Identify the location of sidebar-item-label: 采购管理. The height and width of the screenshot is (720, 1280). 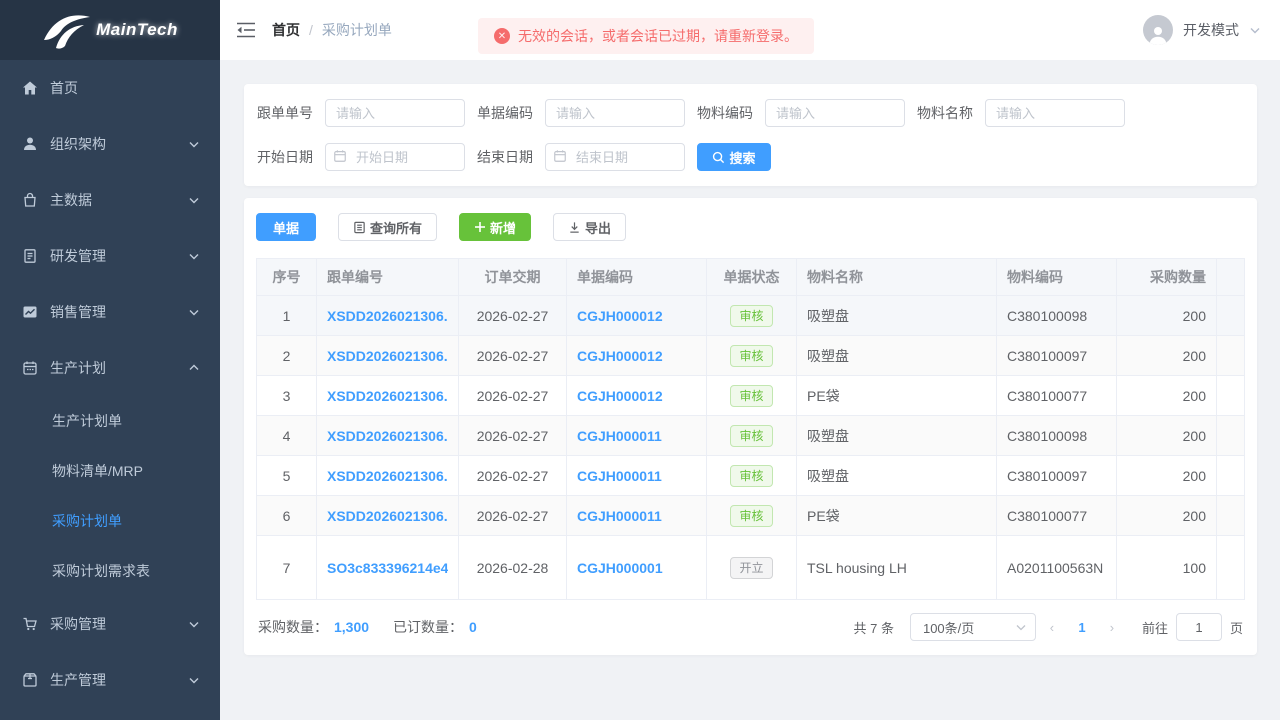
(78, 624).